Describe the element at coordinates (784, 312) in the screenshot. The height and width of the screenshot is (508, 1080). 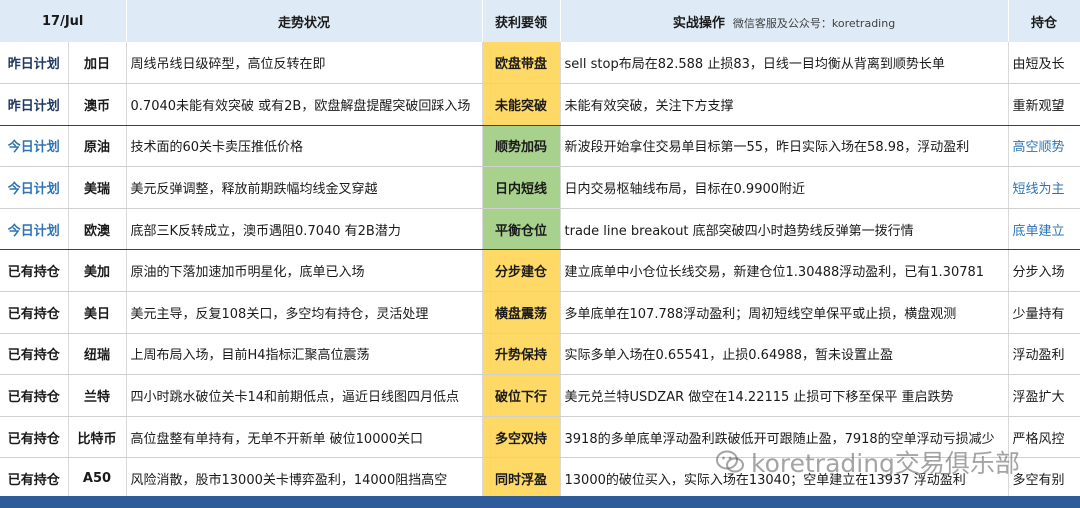
I see `row-action: 多单底单在107.788浮动盈利；周初短线空单保平或止损，横盘观测` at that location.